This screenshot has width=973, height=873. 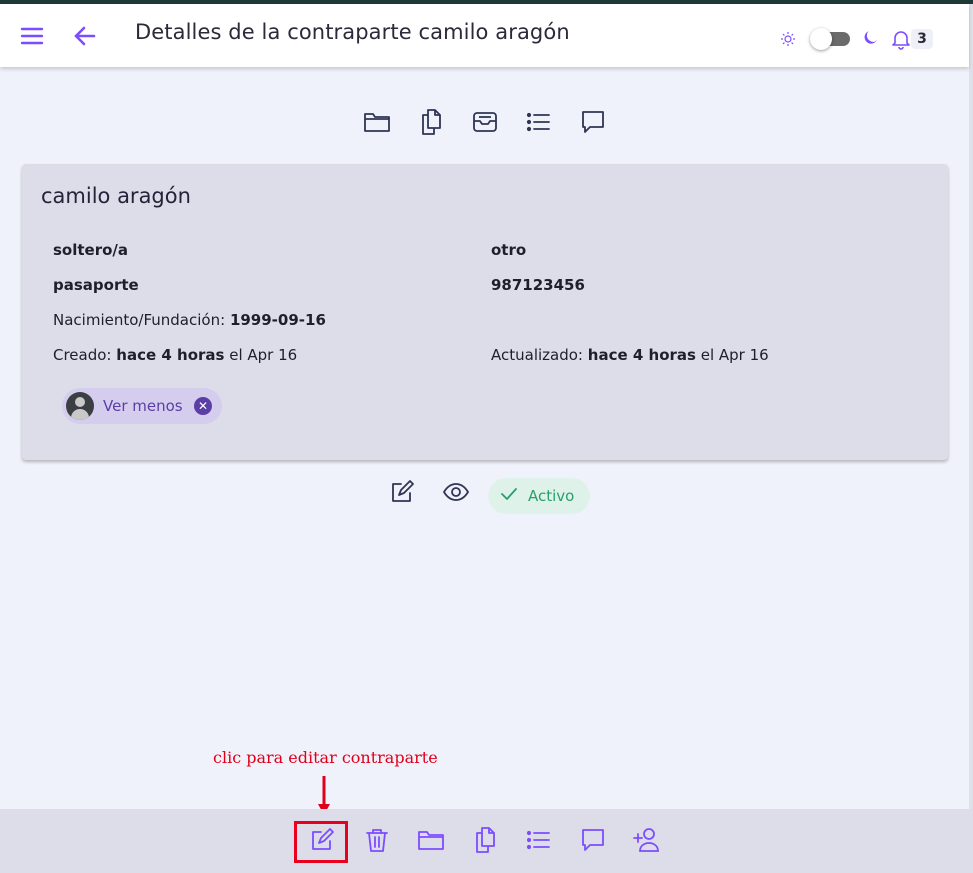 I want to click on bottom-action-bar, so click(x=486, y=841).